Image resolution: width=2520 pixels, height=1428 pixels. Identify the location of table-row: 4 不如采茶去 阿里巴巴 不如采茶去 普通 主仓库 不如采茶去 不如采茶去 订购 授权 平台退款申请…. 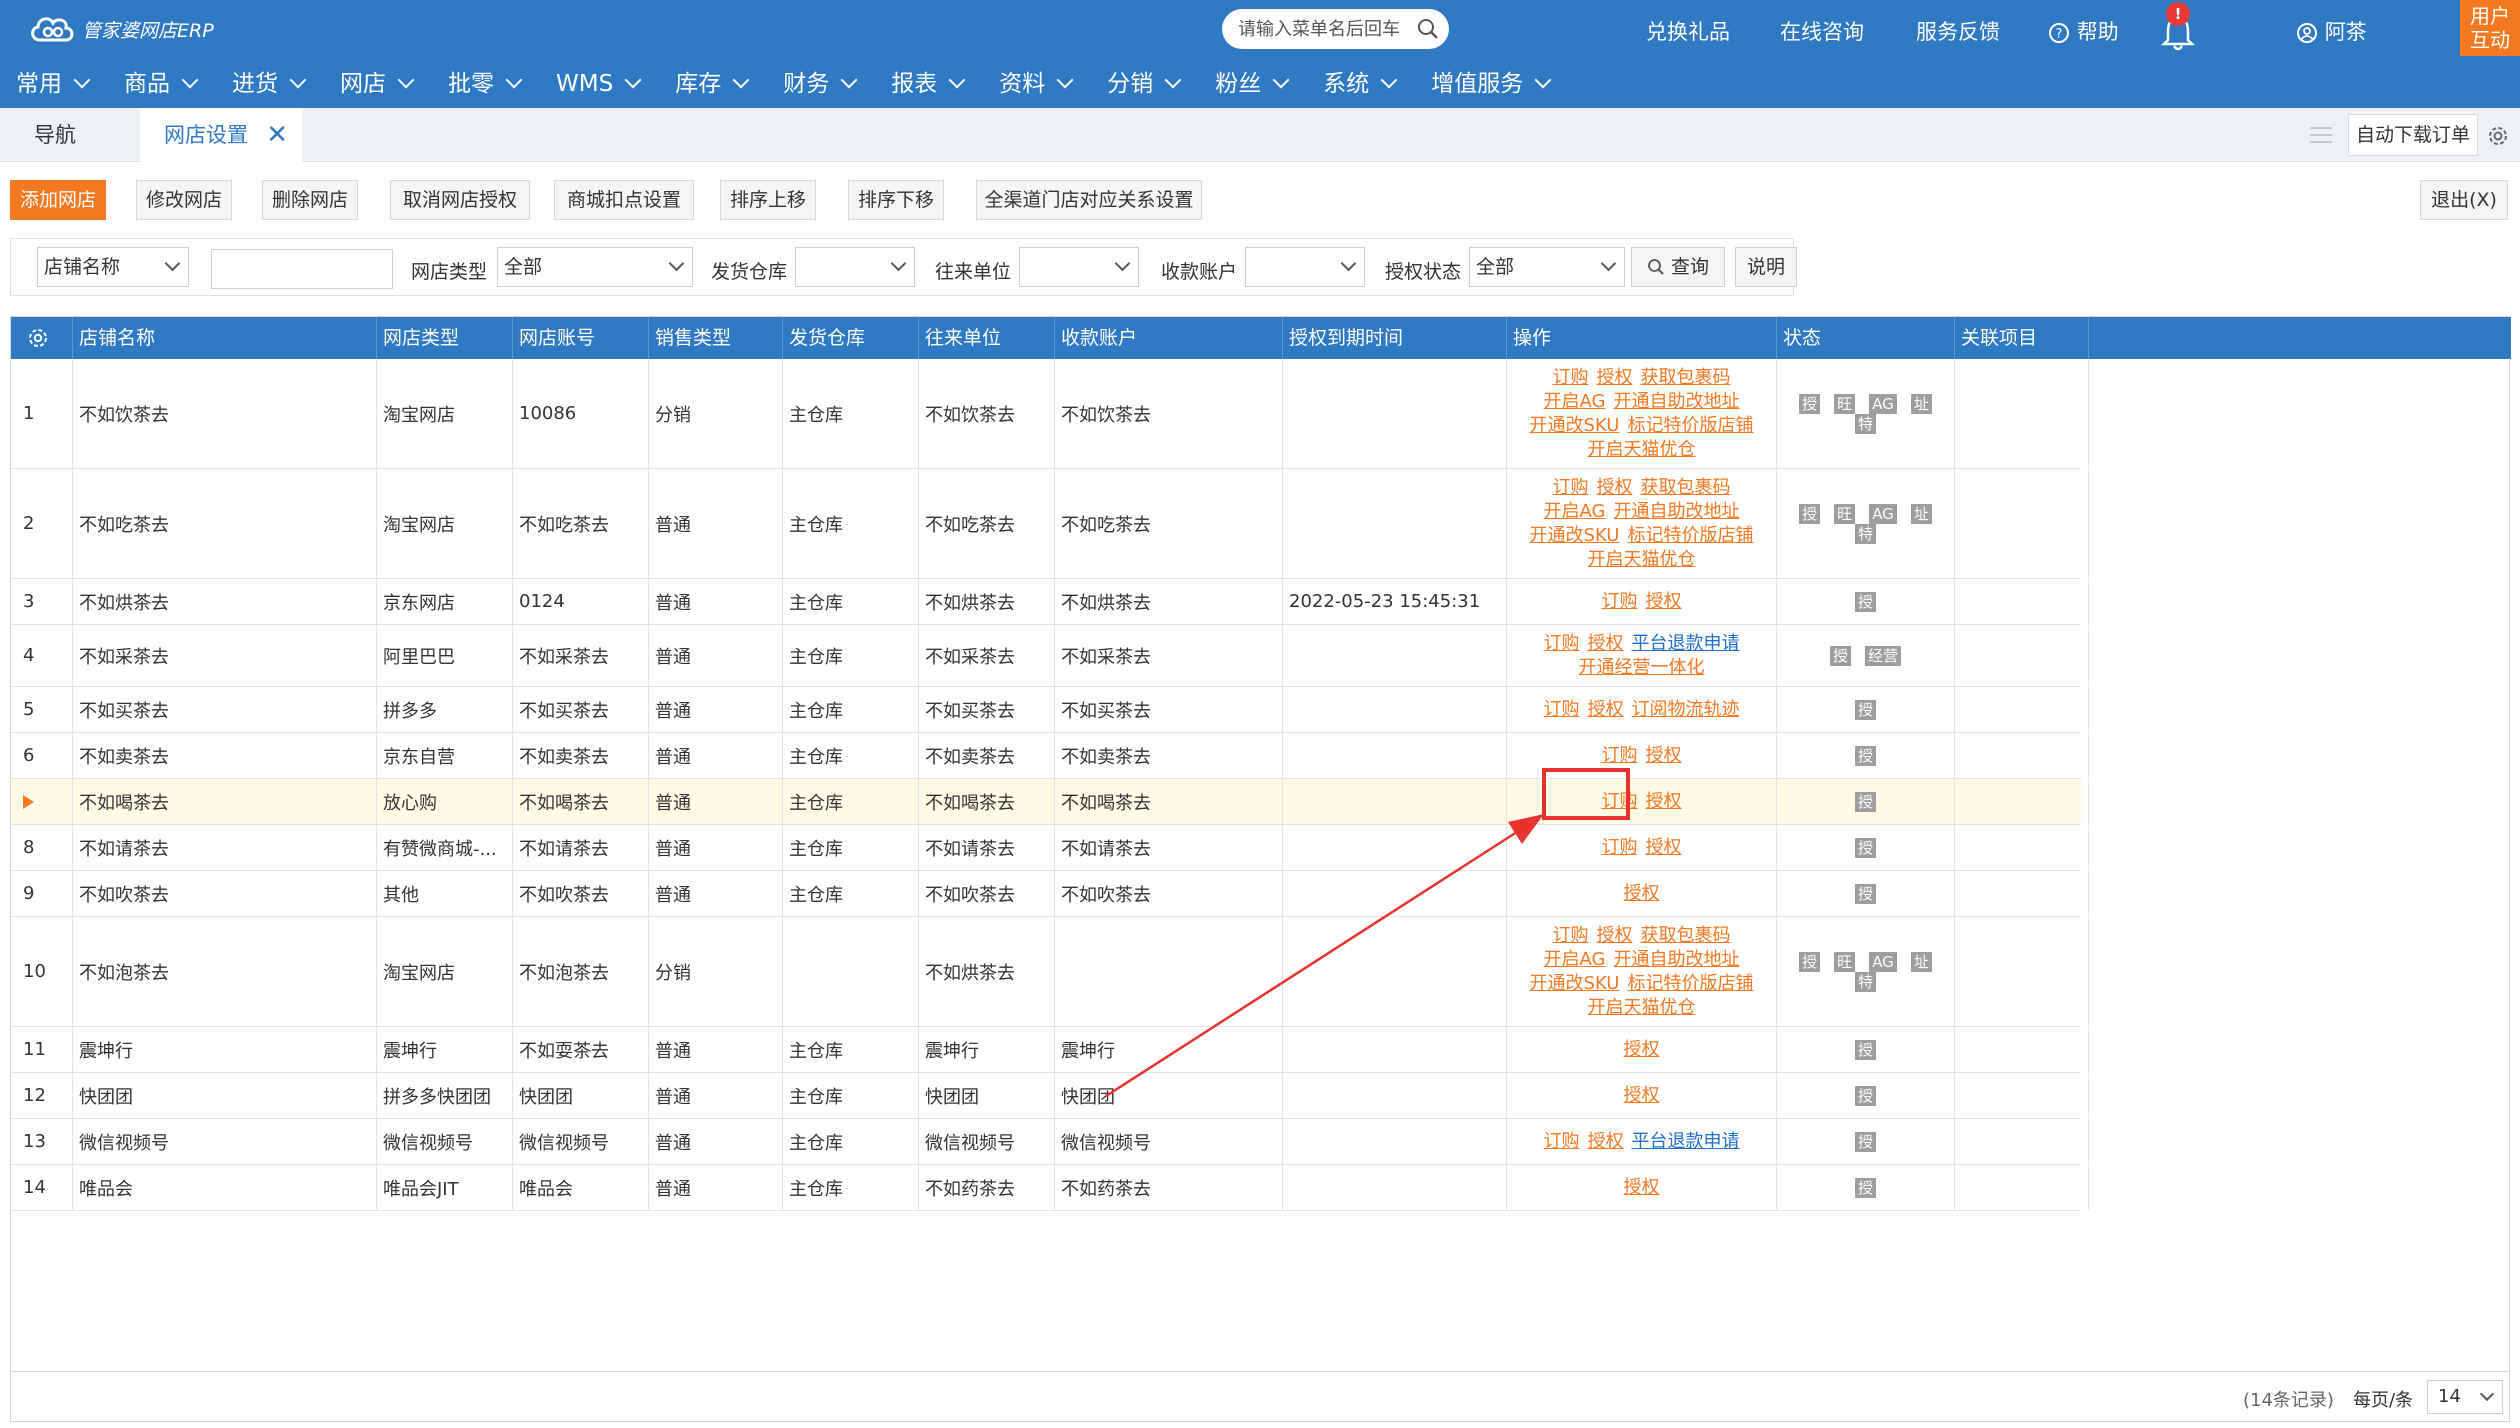
(1050, 656).